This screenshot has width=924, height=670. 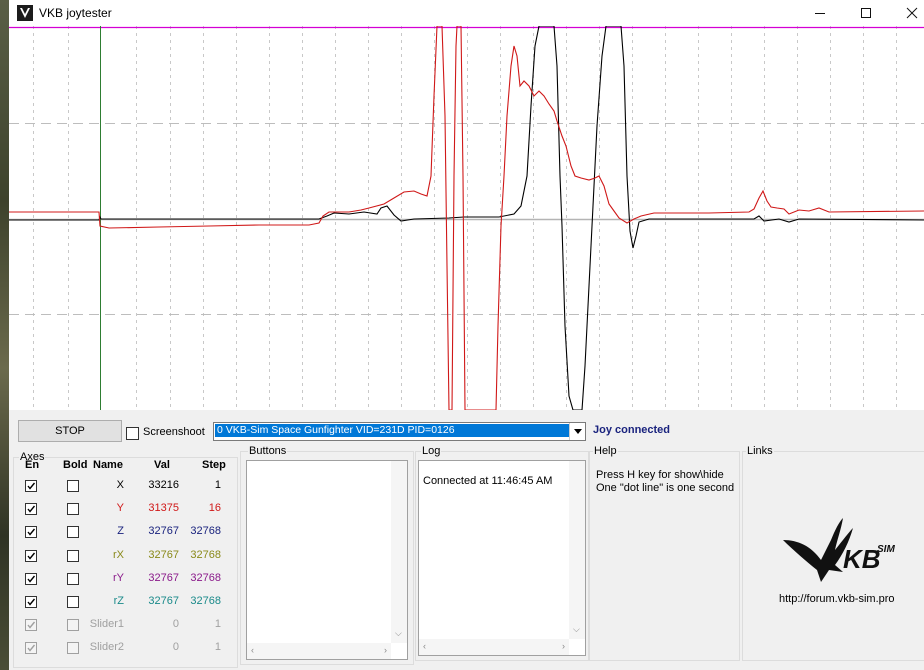 I want to click on axis-name: Slider1, so click(x=106, y=624).